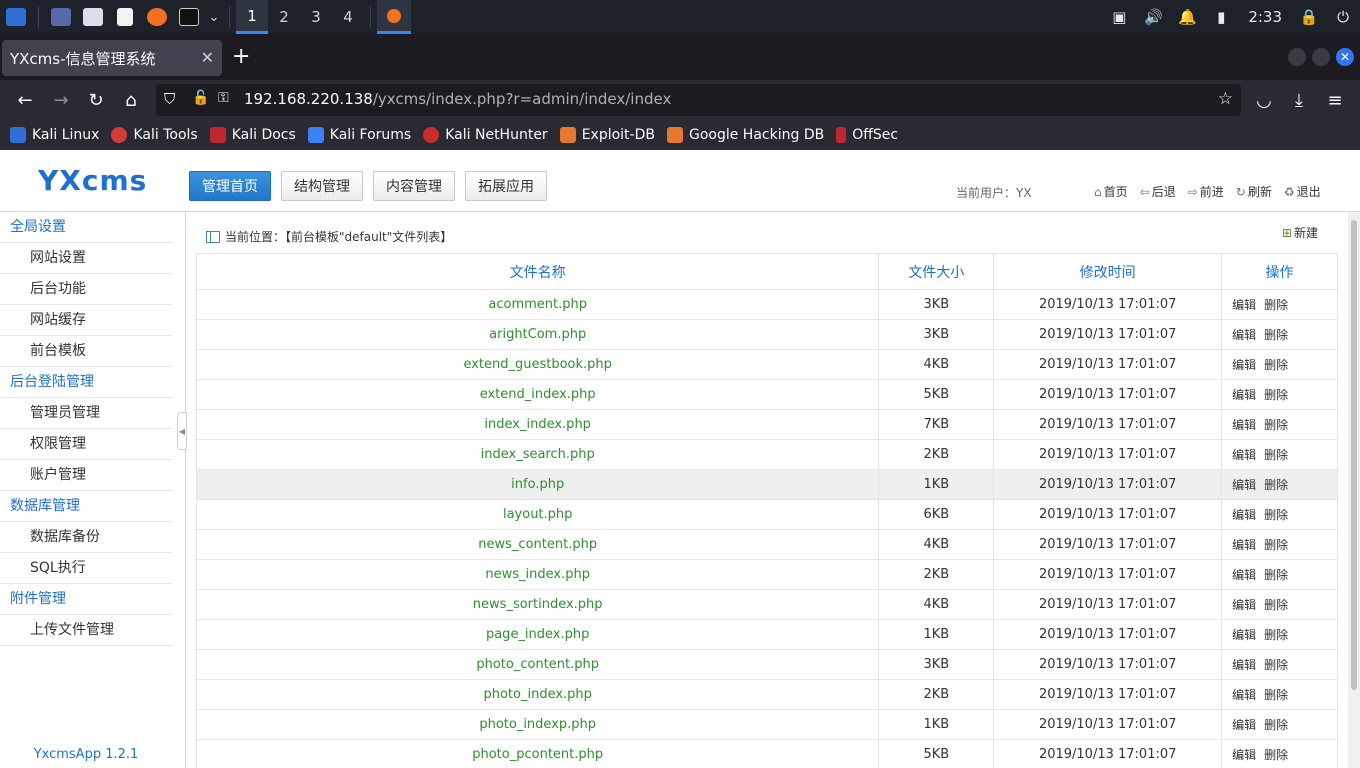  Describe the element at coordinates (538, 574) in the screenshot. I see `file-name-link: news_index.php` at that location.